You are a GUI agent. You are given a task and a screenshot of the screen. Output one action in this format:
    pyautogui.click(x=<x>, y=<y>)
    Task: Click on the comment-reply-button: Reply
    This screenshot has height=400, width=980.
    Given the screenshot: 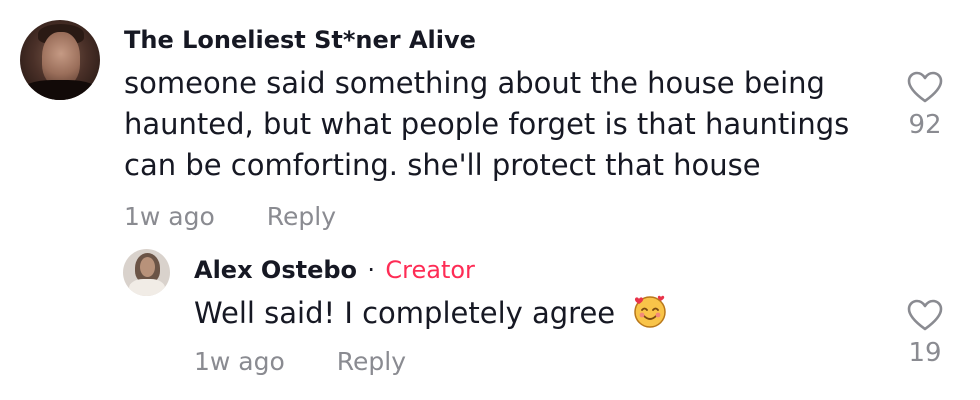 What is the action you would take?
    pyautogui.click(x=301, y=216)
    